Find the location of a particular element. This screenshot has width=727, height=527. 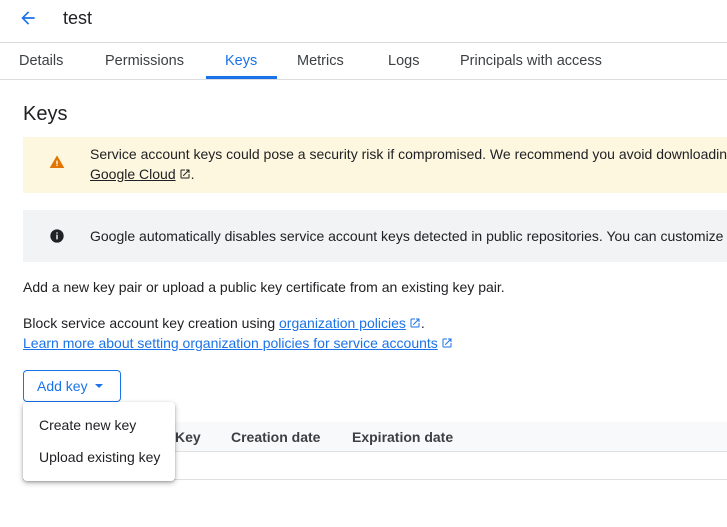

add-key-button: Add key is located at coordinates (72, 386).